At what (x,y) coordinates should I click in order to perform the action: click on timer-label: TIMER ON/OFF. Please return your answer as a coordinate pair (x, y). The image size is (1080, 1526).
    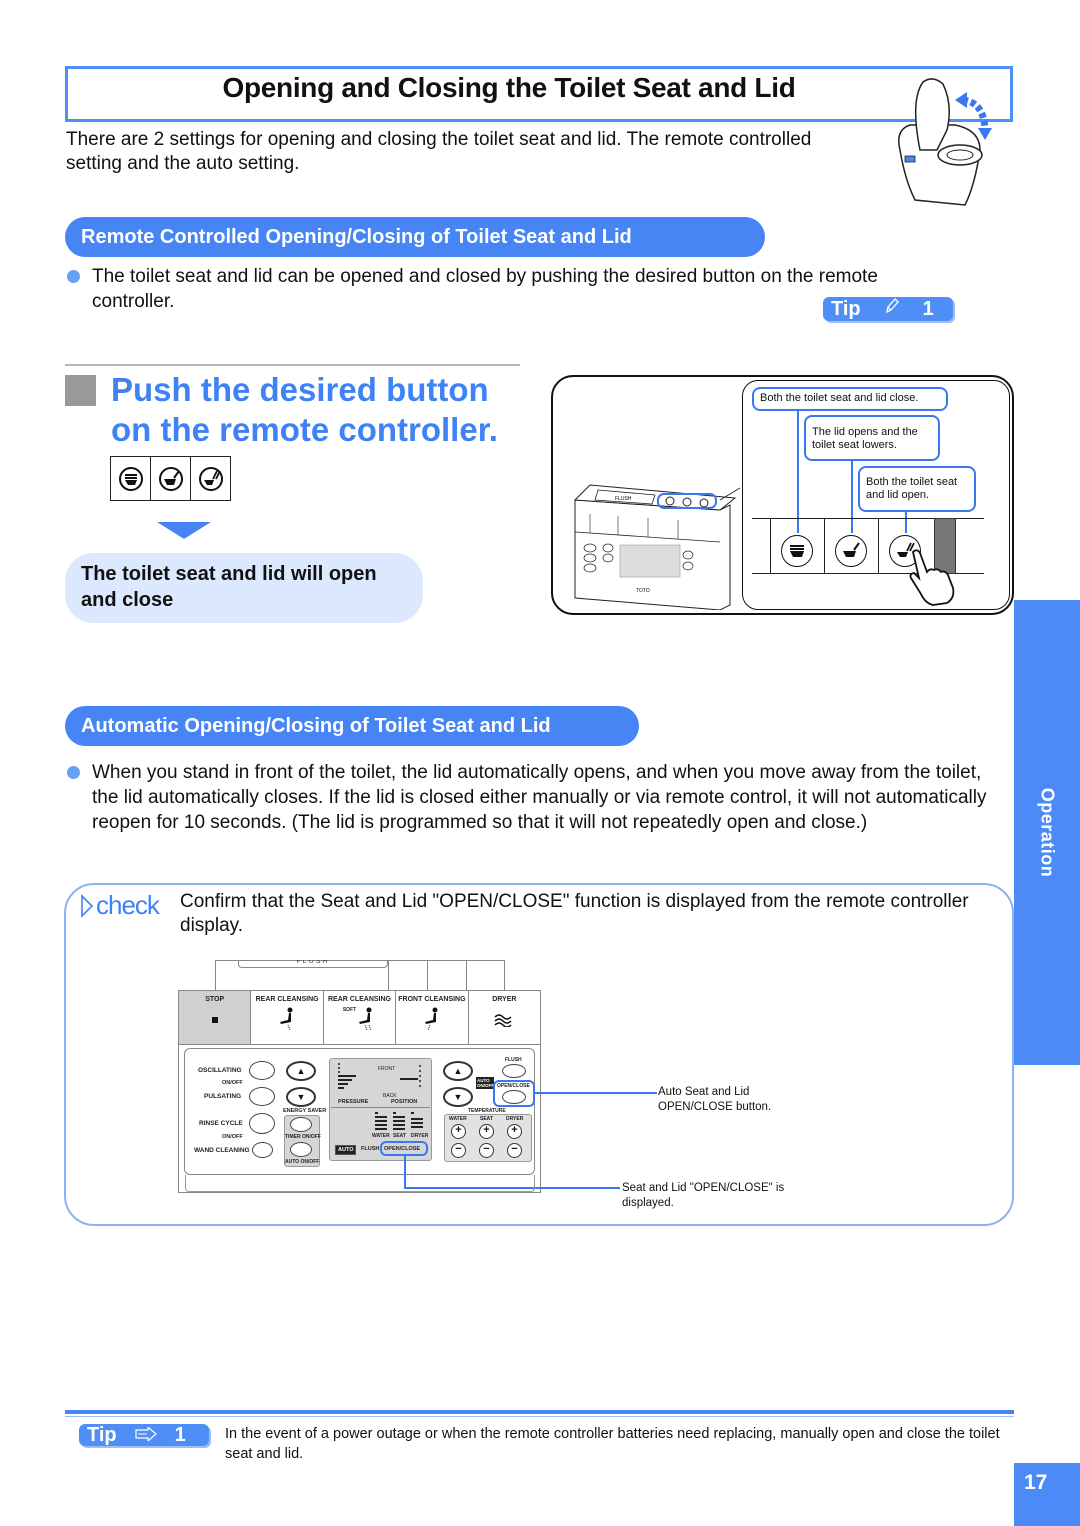
    Looking at the image, I should click on (303, 1137).